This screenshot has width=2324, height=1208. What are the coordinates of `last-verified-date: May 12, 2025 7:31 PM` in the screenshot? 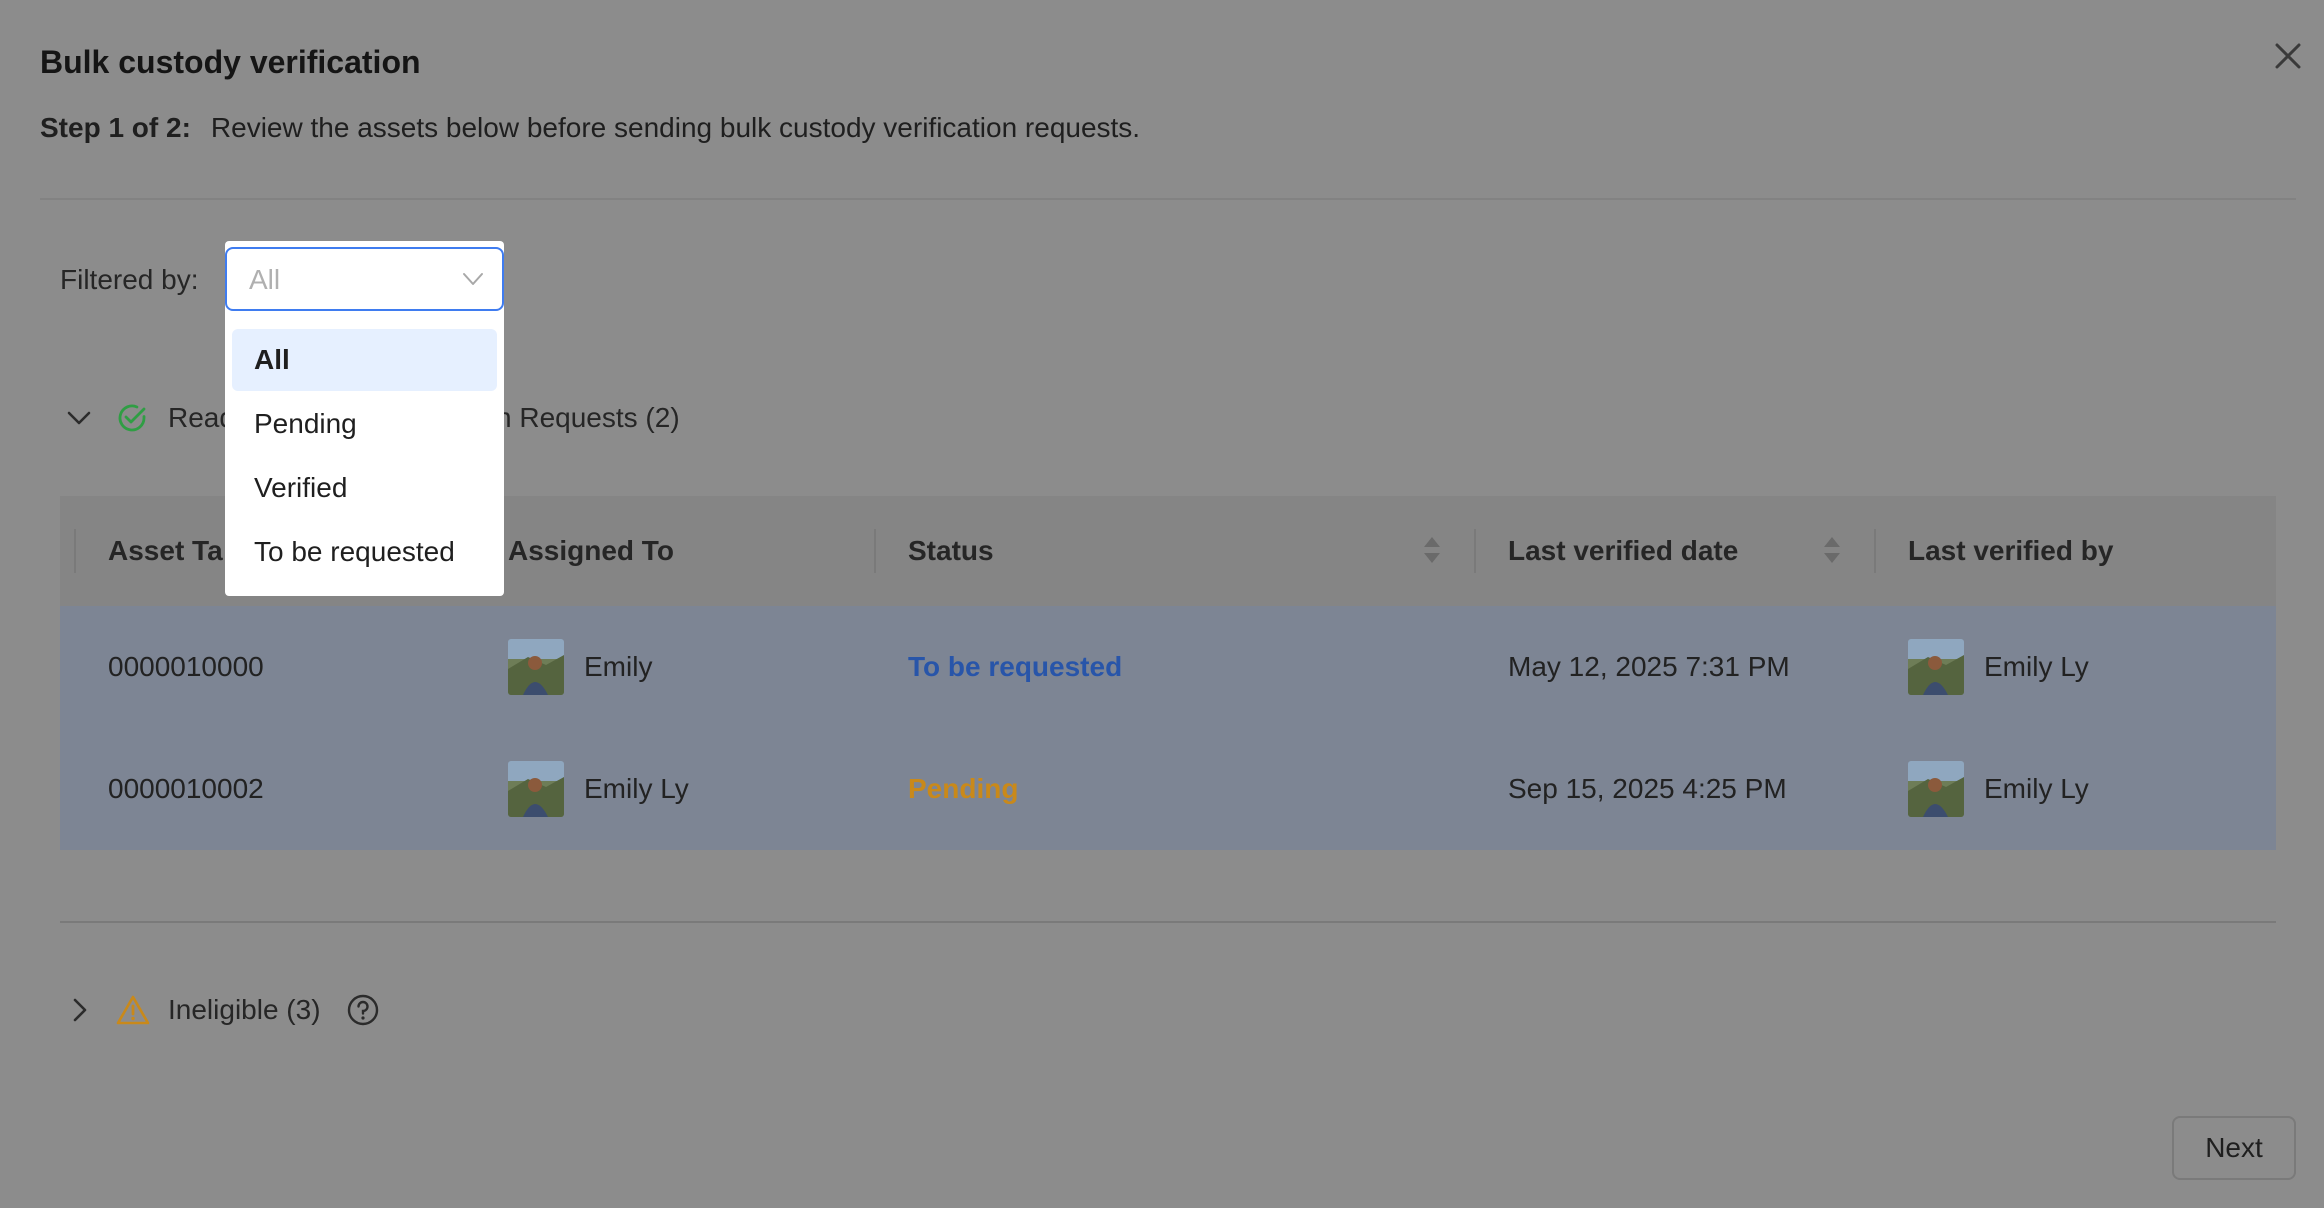 It's located at (1649, 666).